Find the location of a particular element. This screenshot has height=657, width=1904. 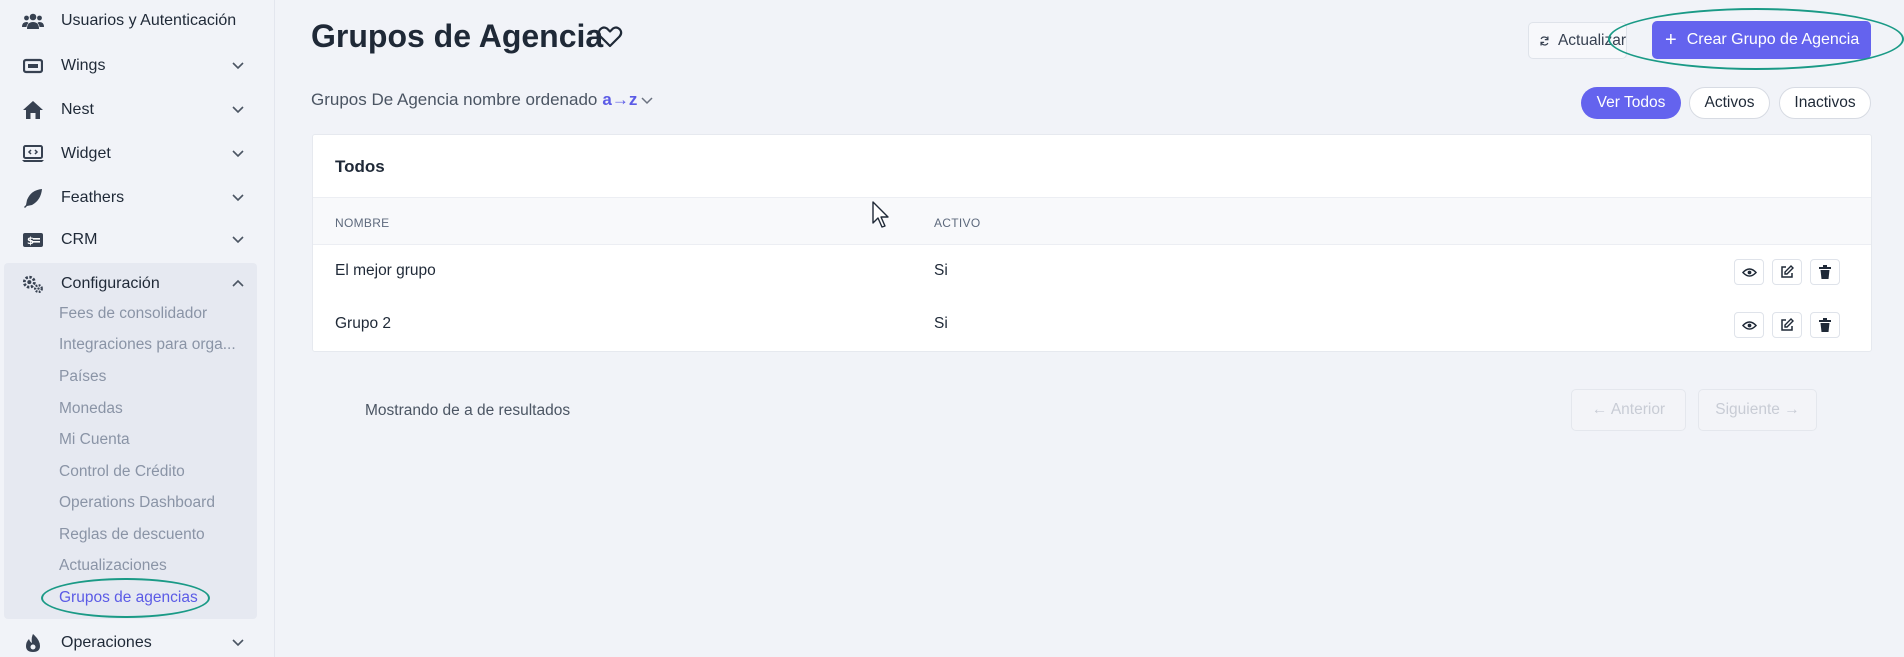

sidebar-item-usuarios: Usuarios y Autenticación is located at coordinates (130, 21).